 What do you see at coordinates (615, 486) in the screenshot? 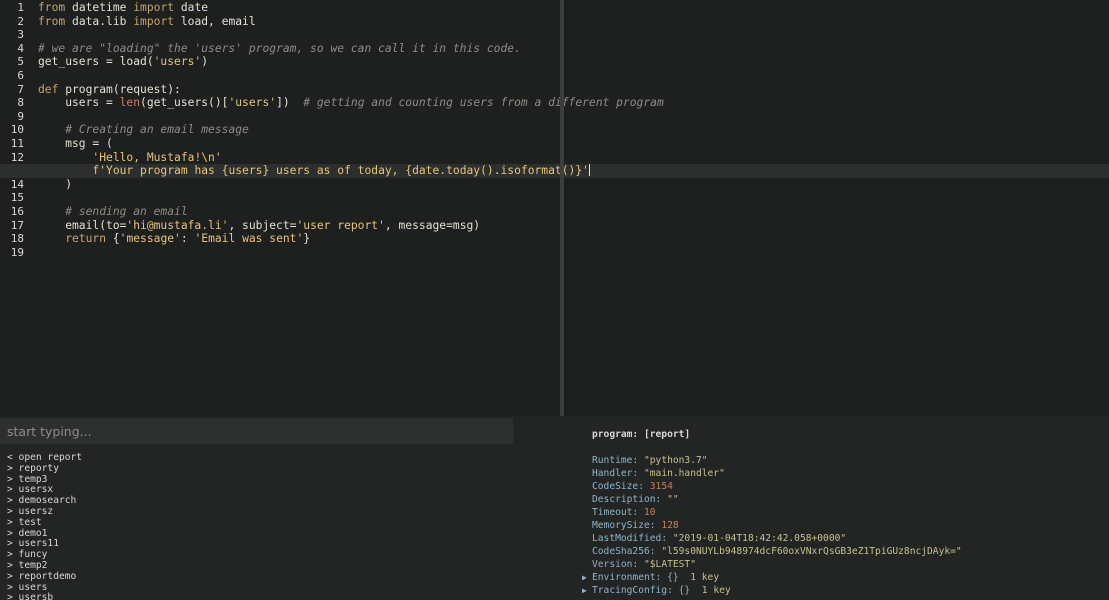
I see `property-key: CodeSize` at bounding box center [615, 486].